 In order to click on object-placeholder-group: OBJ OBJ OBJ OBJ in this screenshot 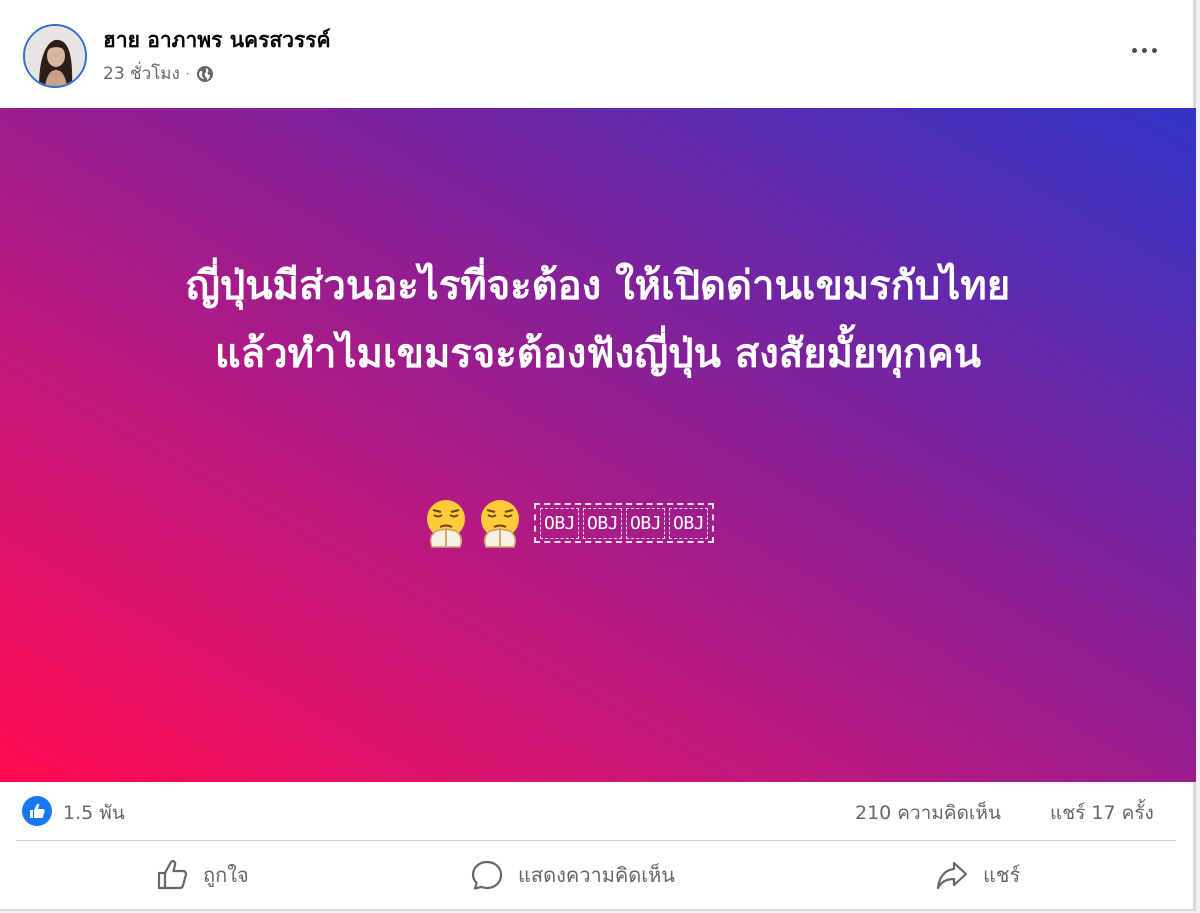, I will do `click(624, 523)`.